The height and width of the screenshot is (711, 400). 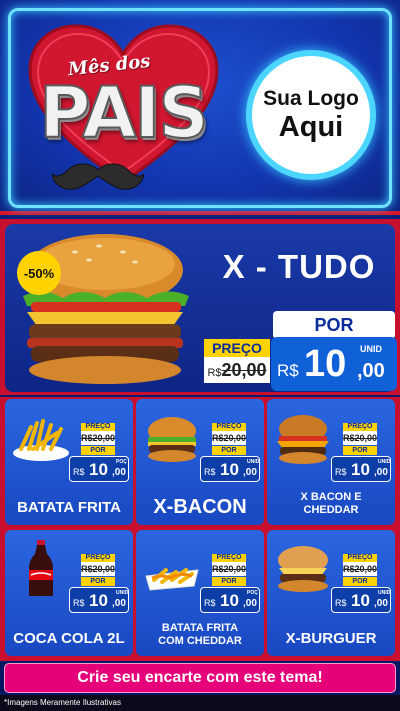 I want to click on logo-line-1: Sua Logo, so click(x=311, y=98).